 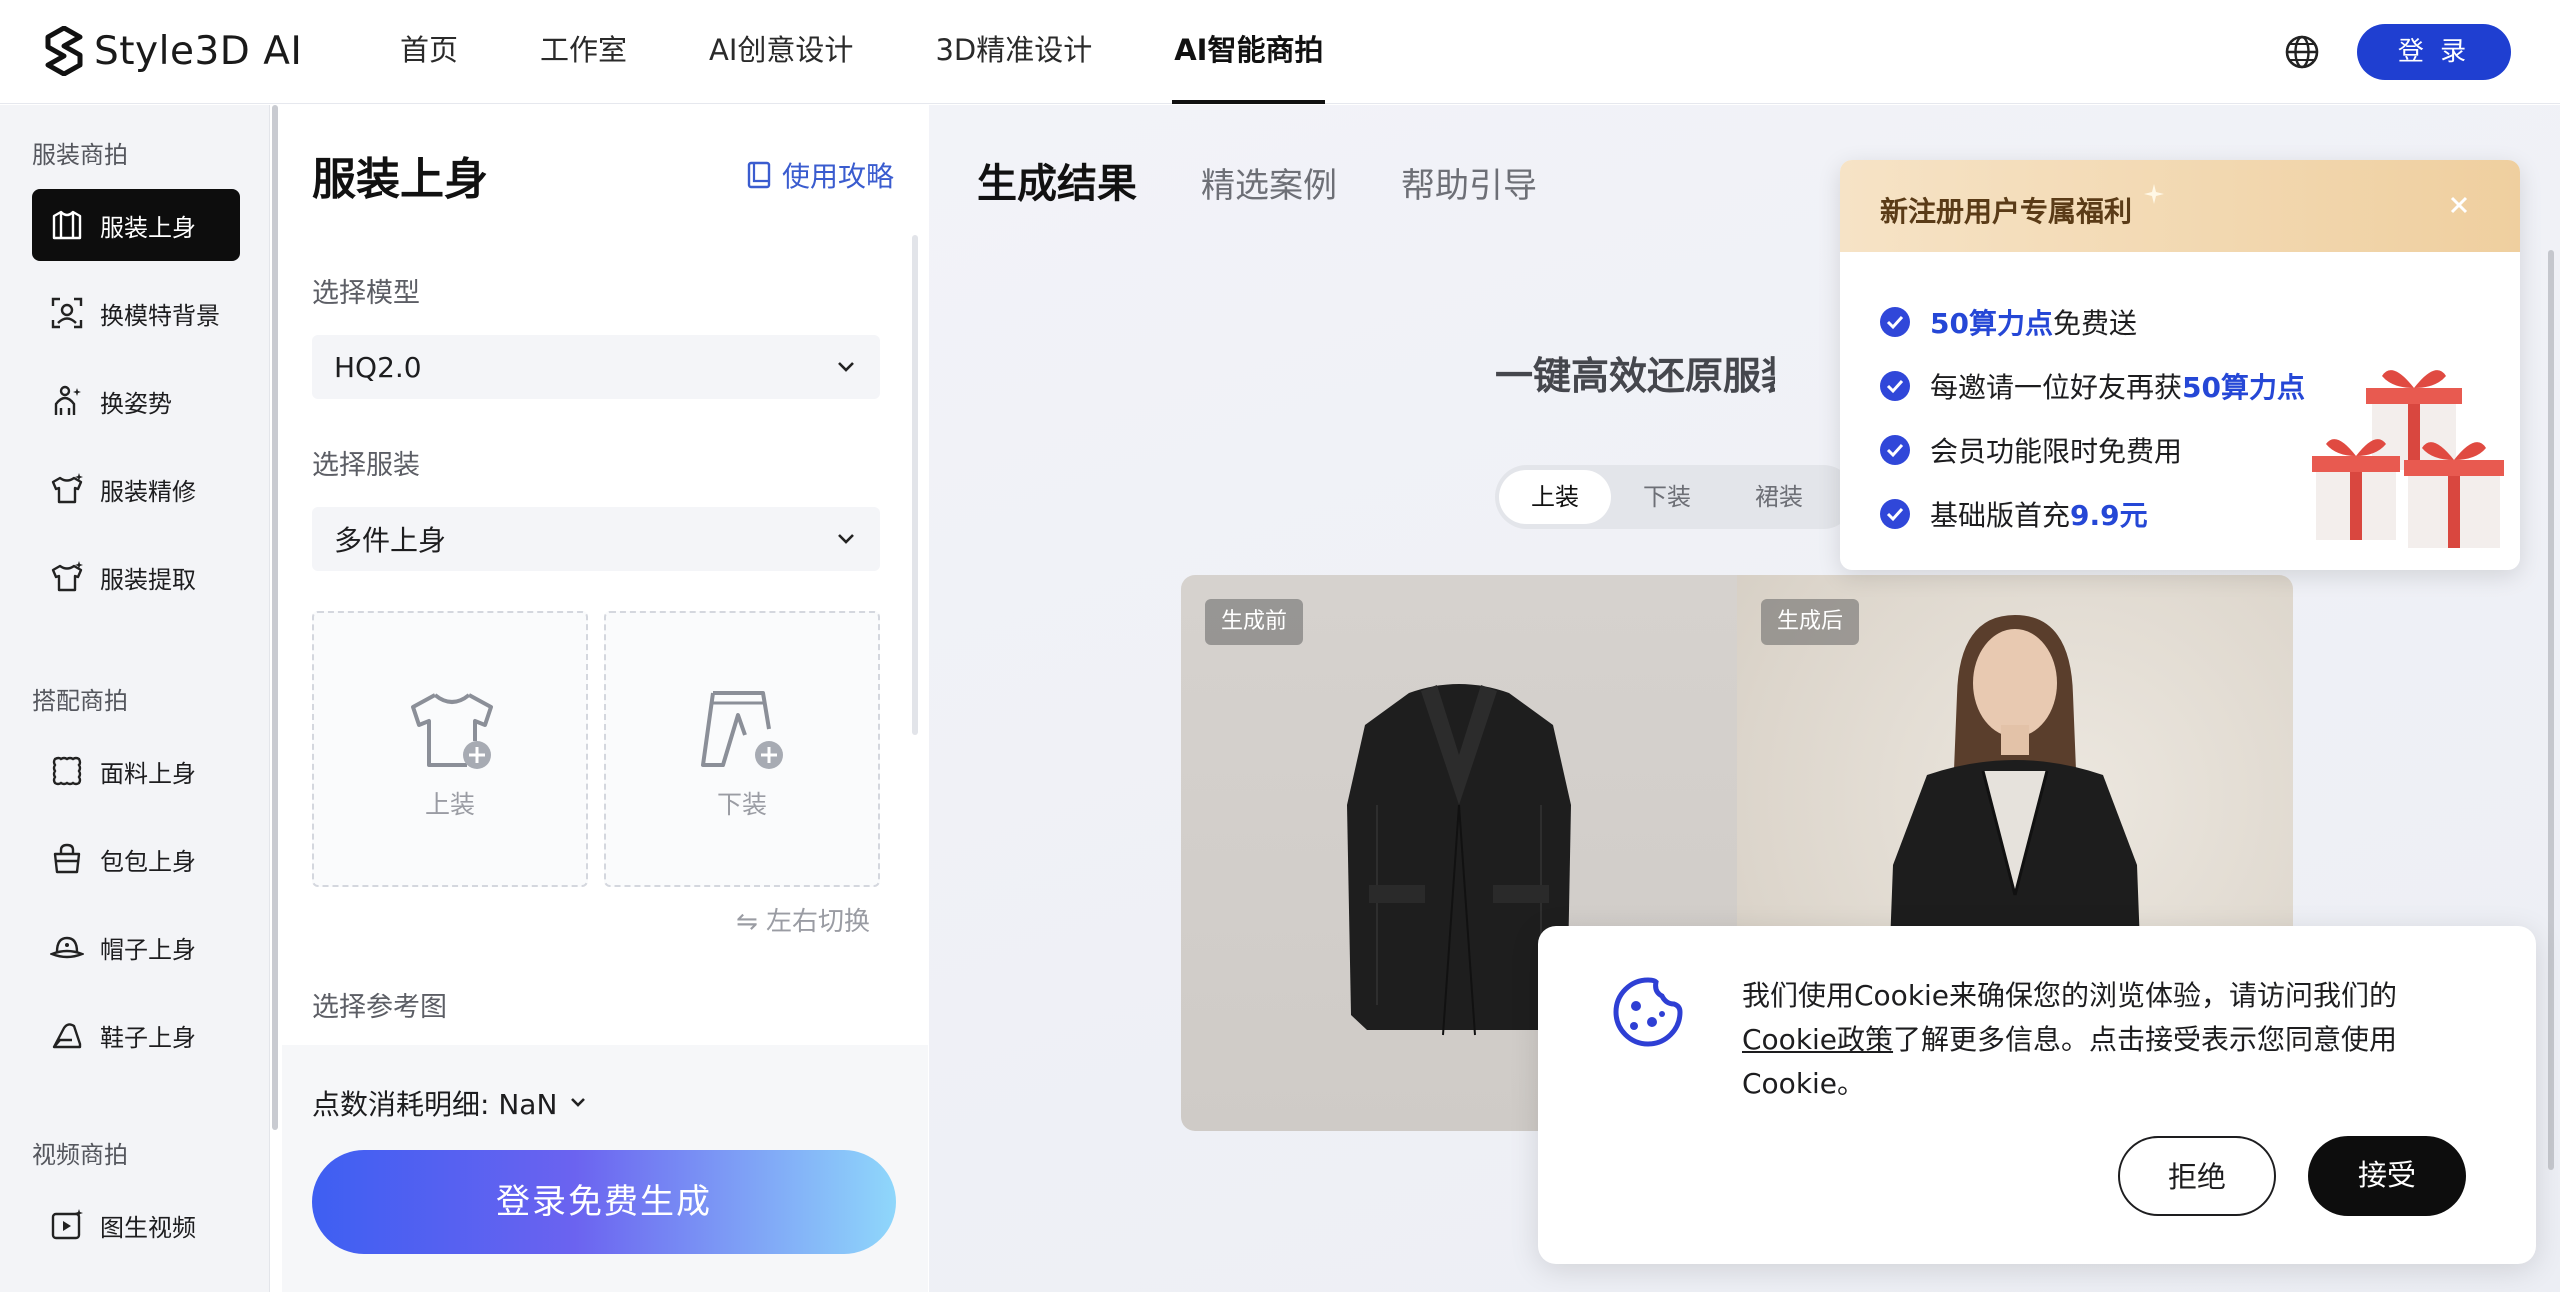 I want to click on tab-help-guide: 帮助引导, so click(x=1469, y=182).